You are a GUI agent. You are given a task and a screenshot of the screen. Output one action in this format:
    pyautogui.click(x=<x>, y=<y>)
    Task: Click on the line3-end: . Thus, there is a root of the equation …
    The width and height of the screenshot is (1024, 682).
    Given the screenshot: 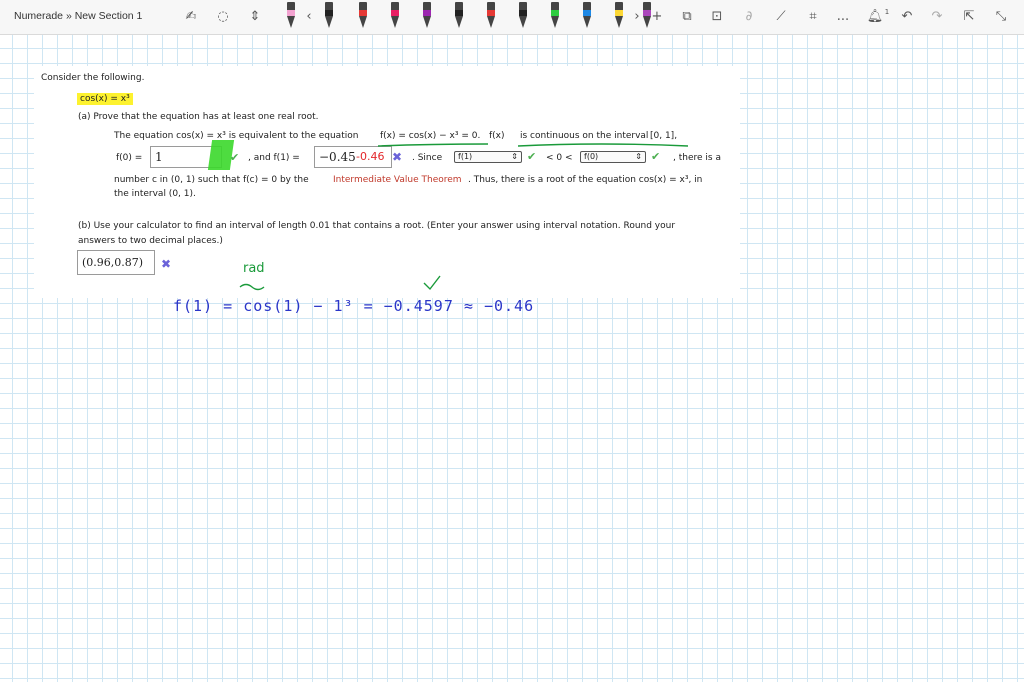 What is the action you would take?
    pyautogui.click(x=585, y=180)
    